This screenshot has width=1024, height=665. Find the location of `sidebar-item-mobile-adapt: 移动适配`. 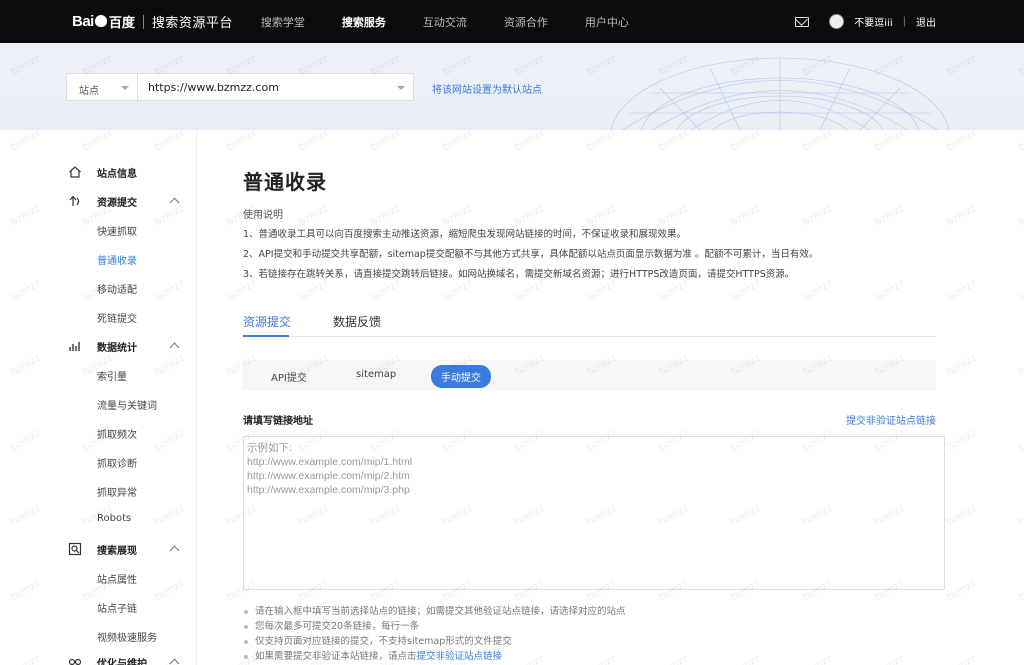

sidebar-item-mobile-adapt: 移动适配 is located at coordinates (117, 288).